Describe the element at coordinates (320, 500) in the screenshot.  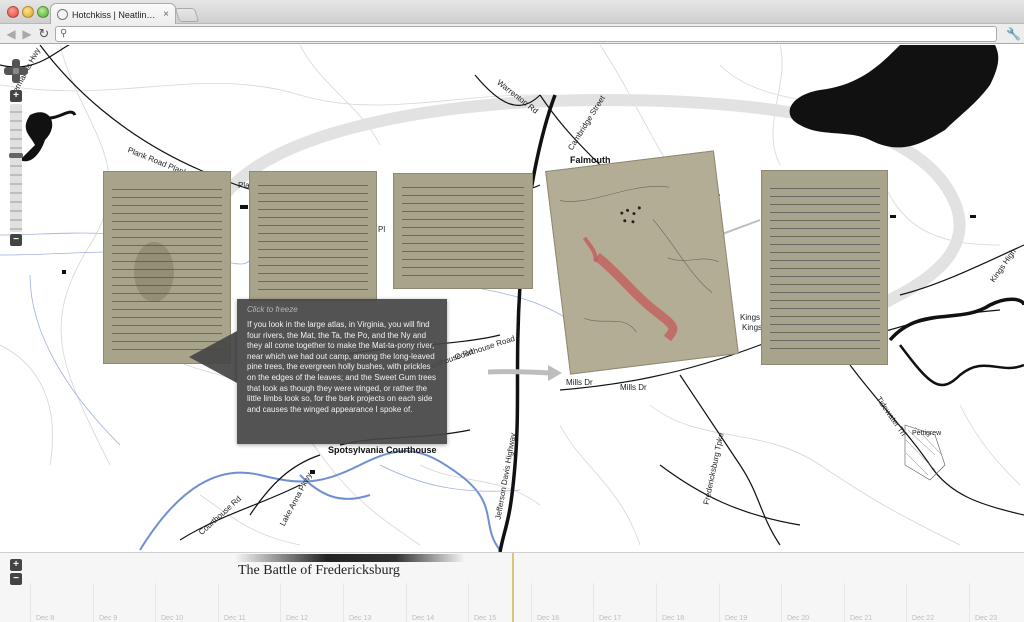
I see `rivers` at that location.